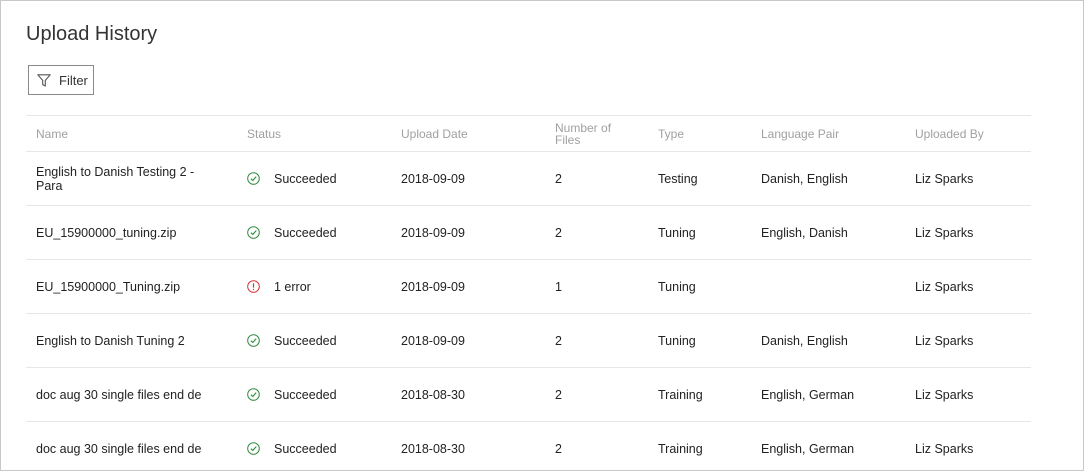  I want to click on cell-name-line1: EU_15900000_Tuning.zip, so click(108, 286).